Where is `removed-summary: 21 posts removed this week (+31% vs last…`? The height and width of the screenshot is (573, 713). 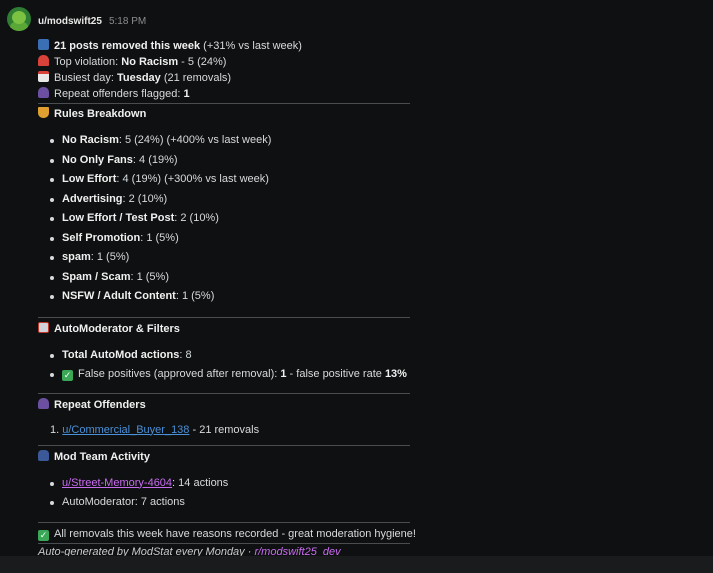 removed-summary: 21 posts removed this week (+31% vs last… is located at coordinates (224, 46).